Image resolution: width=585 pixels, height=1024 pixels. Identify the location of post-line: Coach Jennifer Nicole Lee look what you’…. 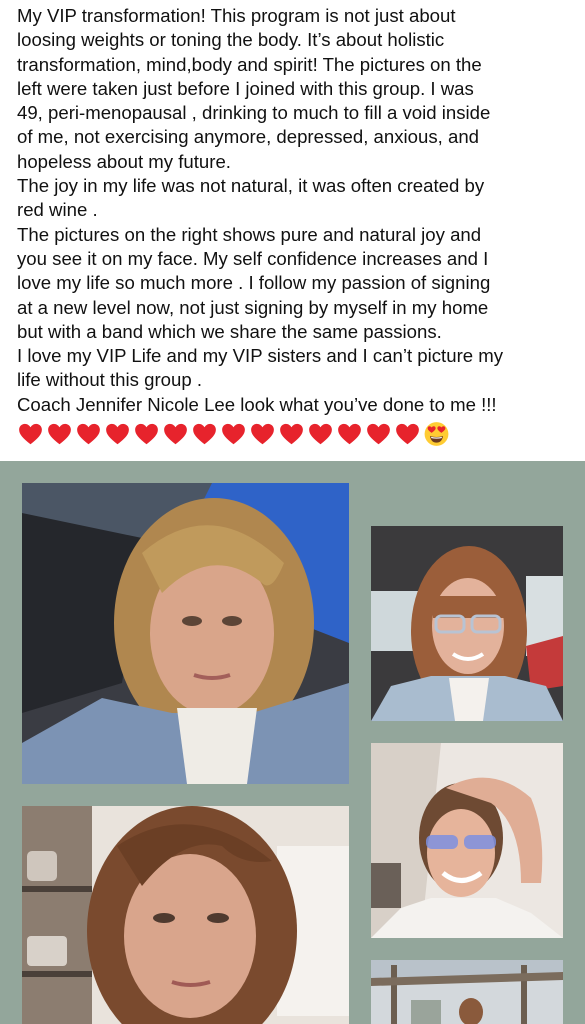
(257, 404).